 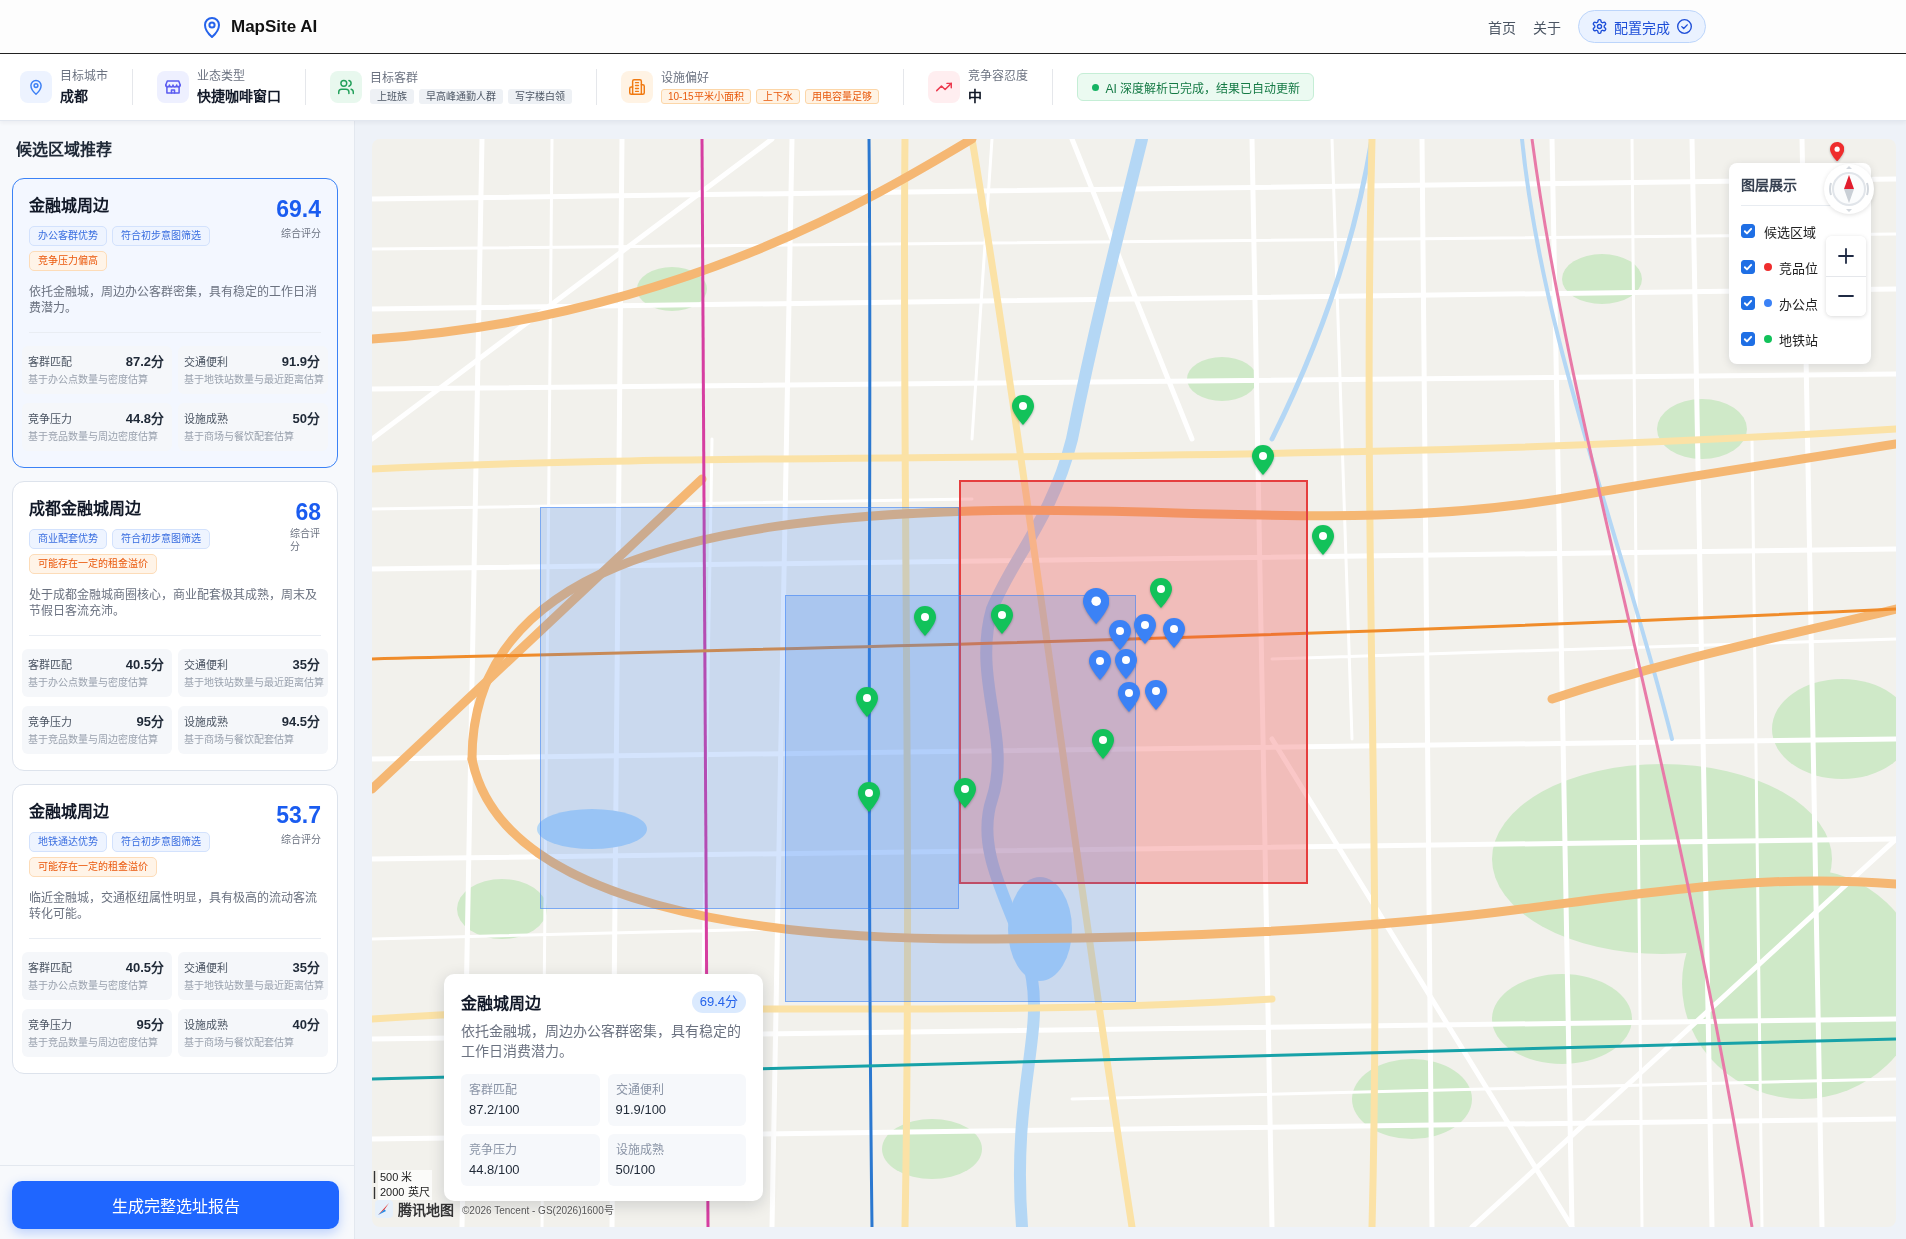 What do you see at coordinates (68, 842) in the screenshot?
I see `highlight-tag: 地铁通达优势` at bounding box center [68, 842].